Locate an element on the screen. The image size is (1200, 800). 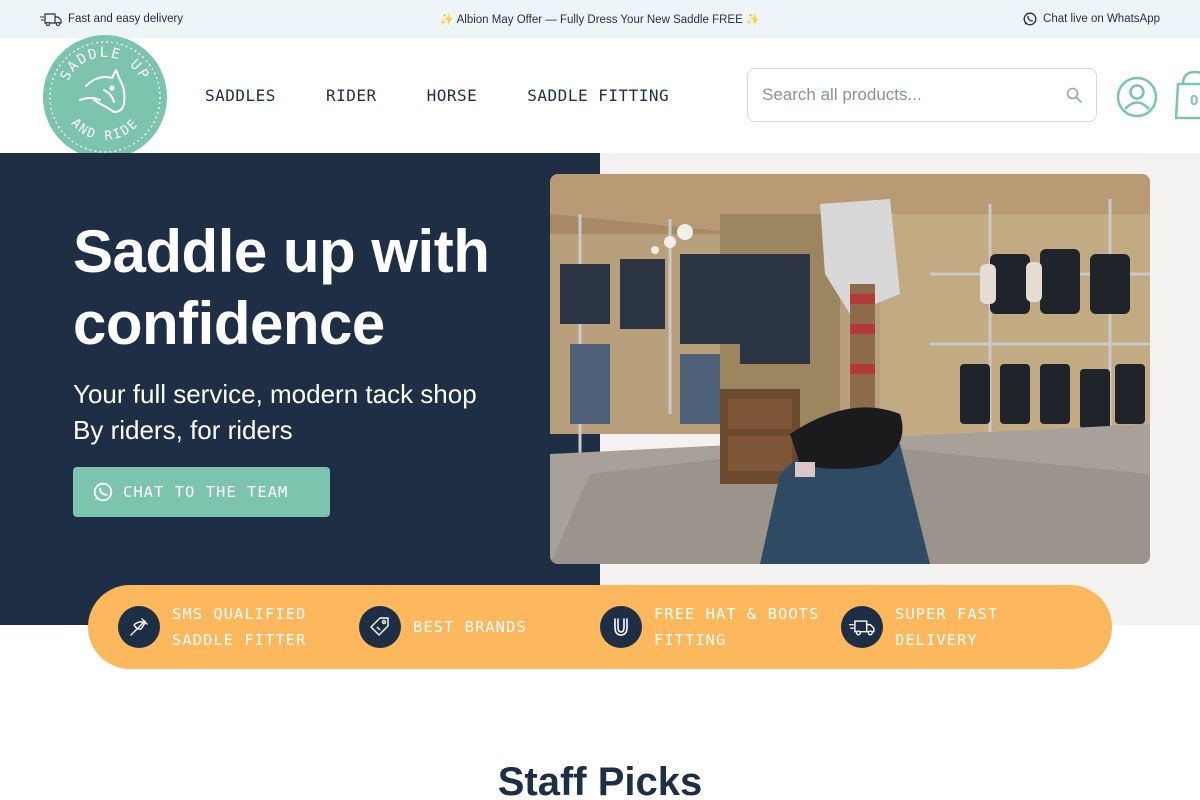
staff-picks-heading: Staff Picks is located at coordinates (600, 780).